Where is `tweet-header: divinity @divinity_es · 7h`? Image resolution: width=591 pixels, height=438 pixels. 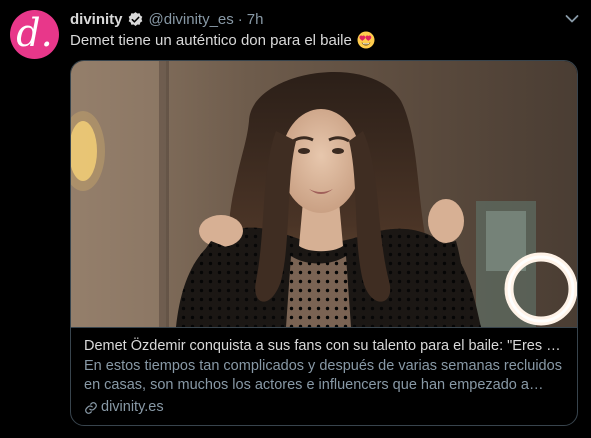 tweet-header: divinity @divinity_es · 7h is located at coordinates (166, 19).